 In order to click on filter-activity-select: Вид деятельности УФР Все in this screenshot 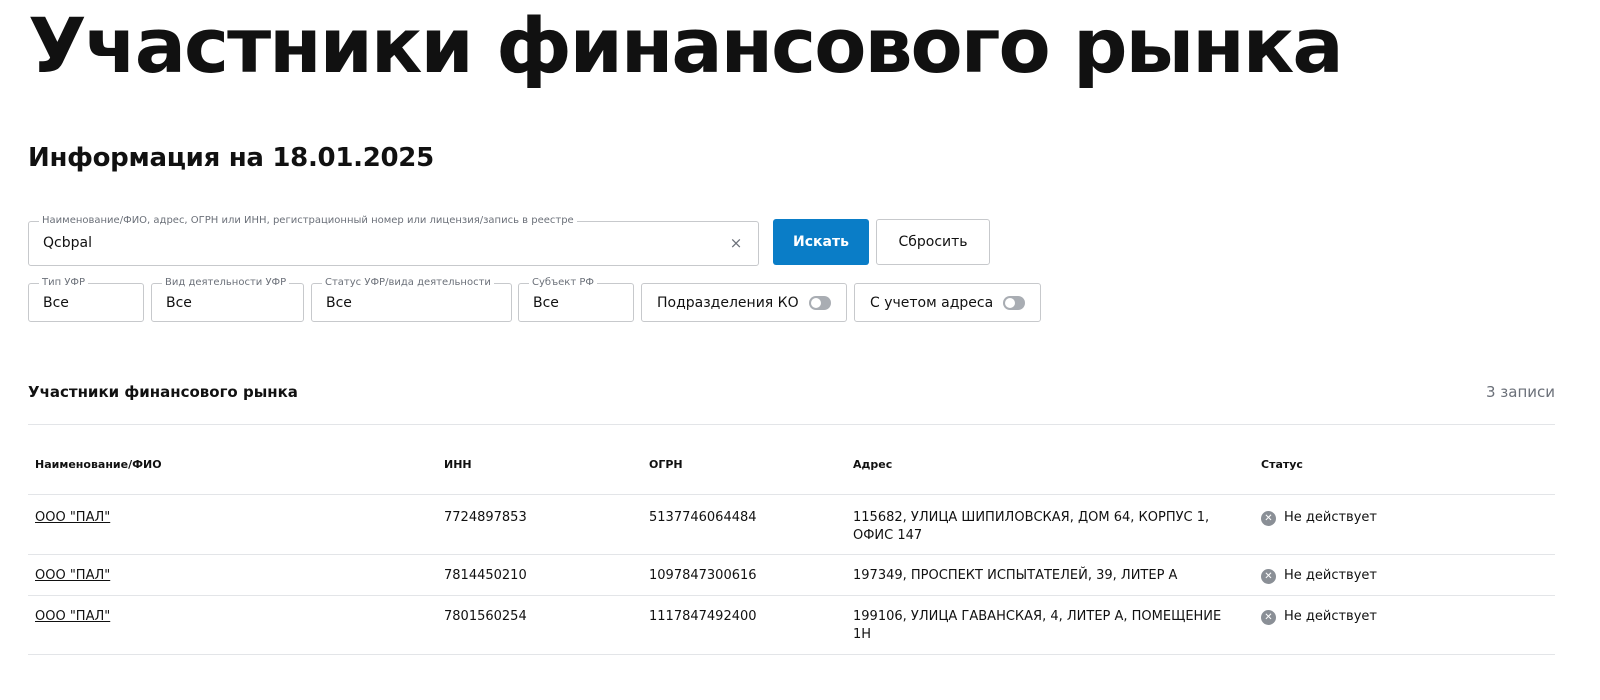, I will do `click(227, 299)`.